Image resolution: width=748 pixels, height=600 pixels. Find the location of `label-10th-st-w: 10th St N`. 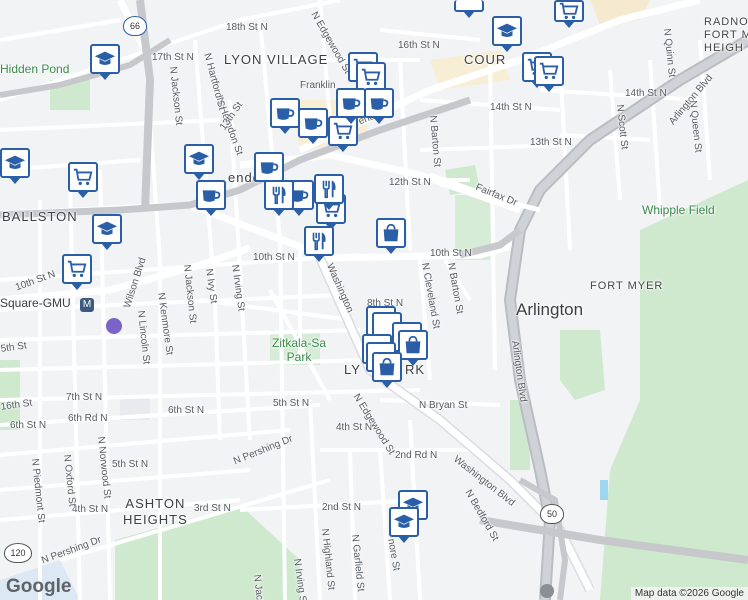

label-10th-st-w: 10th St N is located at coordinates (274, 257).